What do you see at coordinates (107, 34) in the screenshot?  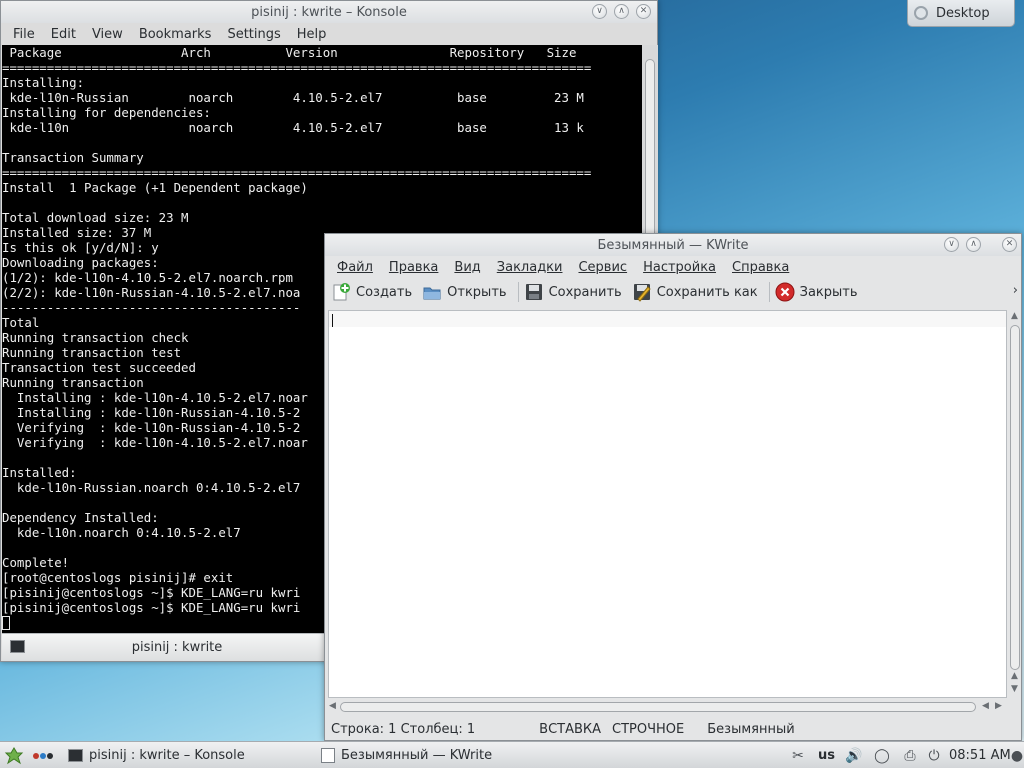 I see `menu-view: View` at bounding box center [107, 34].